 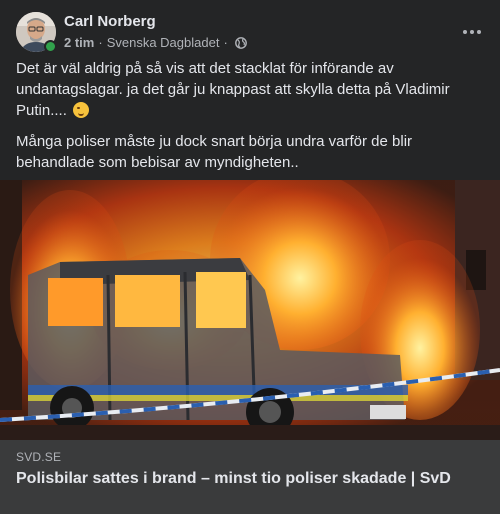 I want to click on more-options-icon, so click(x=472, y=32).